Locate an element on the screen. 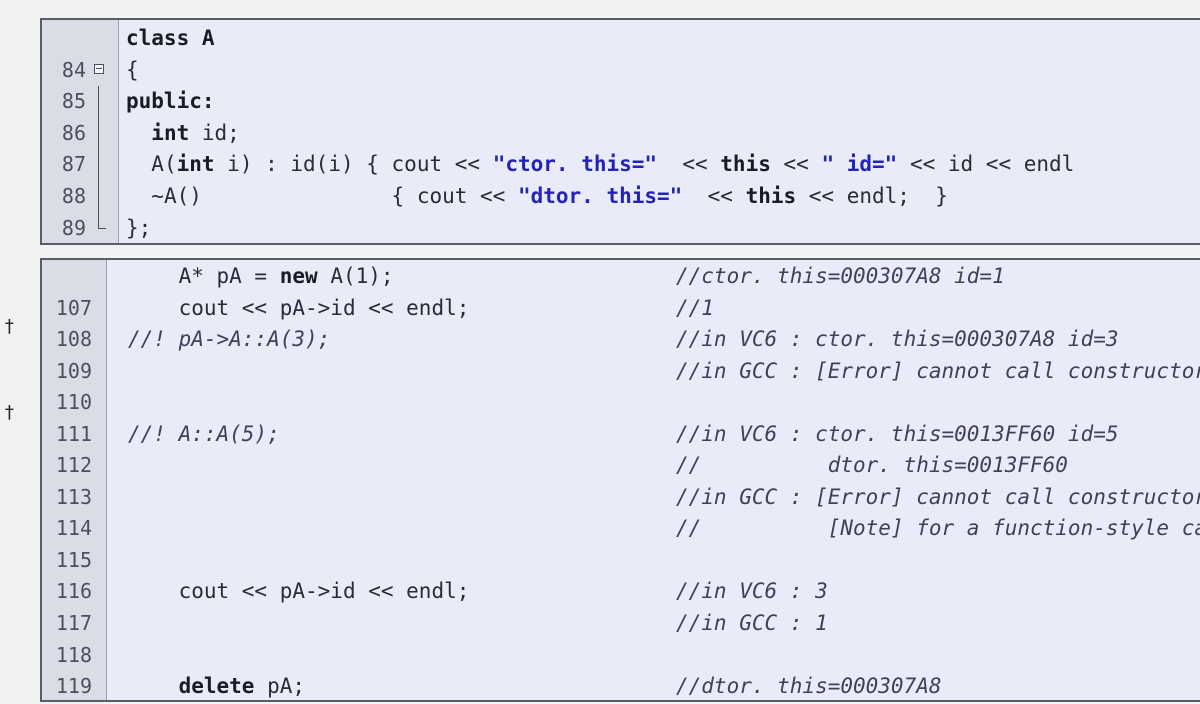 This screenshot has width=1200, height=704. code-comment: //dtor. this=000307A8 is located at coordinates (809, 686).